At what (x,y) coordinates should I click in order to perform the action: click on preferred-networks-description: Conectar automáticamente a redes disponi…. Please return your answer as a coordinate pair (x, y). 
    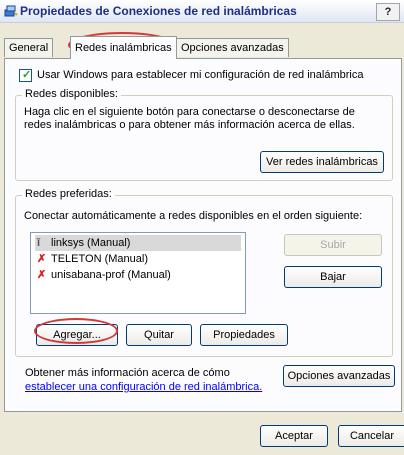
    Looking at the image, I should click on (193, 216).